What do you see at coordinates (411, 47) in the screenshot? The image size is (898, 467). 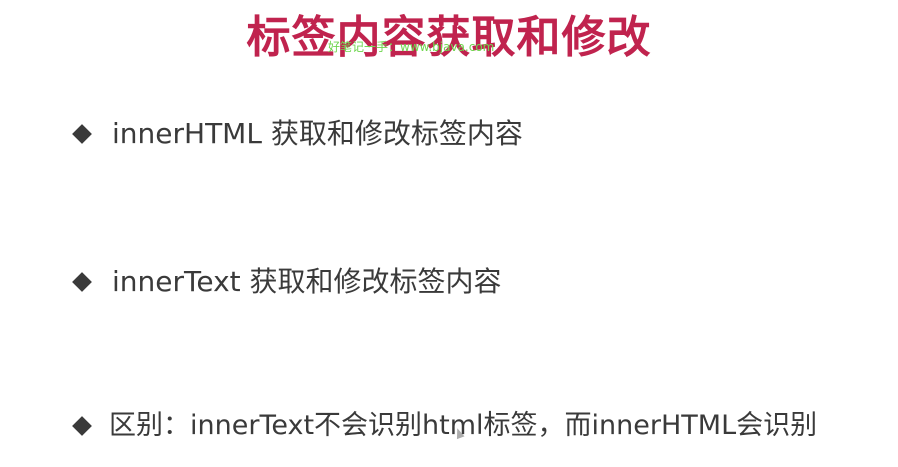 I see `watermark: 好笔记一手：www.bjava.com` at bounding box center [411, 47].